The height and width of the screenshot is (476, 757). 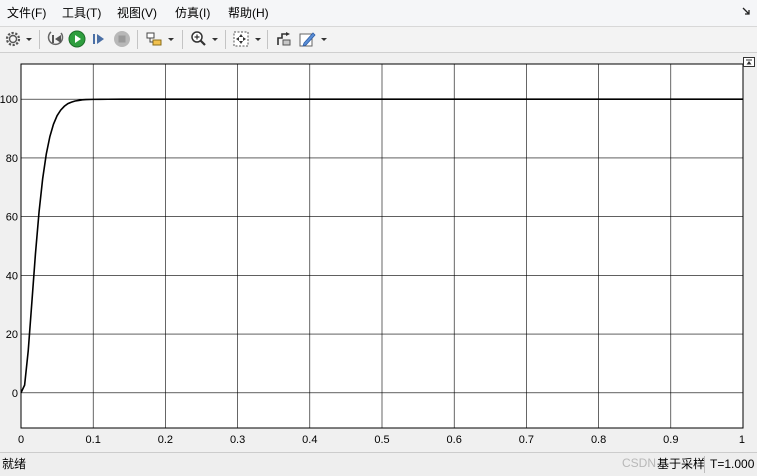 I want to click on y-tick-label: 100, so click(x=9, y=100).